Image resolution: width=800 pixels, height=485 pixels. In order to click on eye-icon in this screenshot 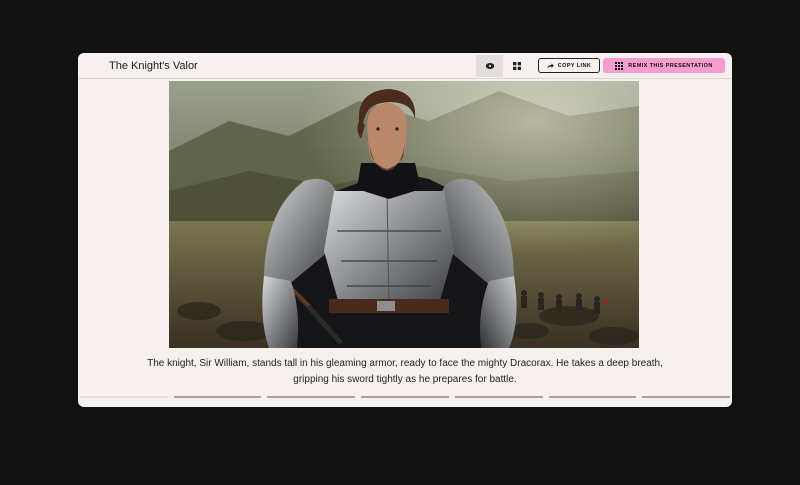, I will do `click(489, 66)`.